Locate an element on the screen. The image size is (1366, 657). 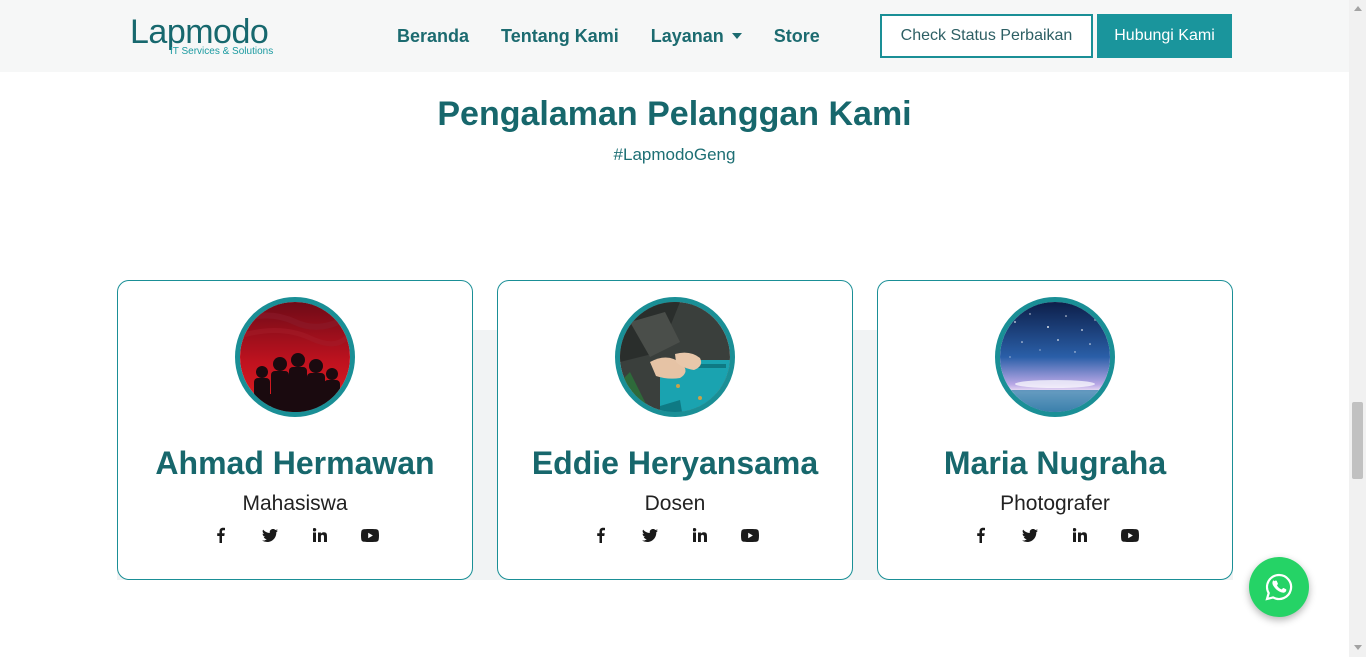
logo-tagline: IT Services & Solutions is located at coordinates (222, 51).